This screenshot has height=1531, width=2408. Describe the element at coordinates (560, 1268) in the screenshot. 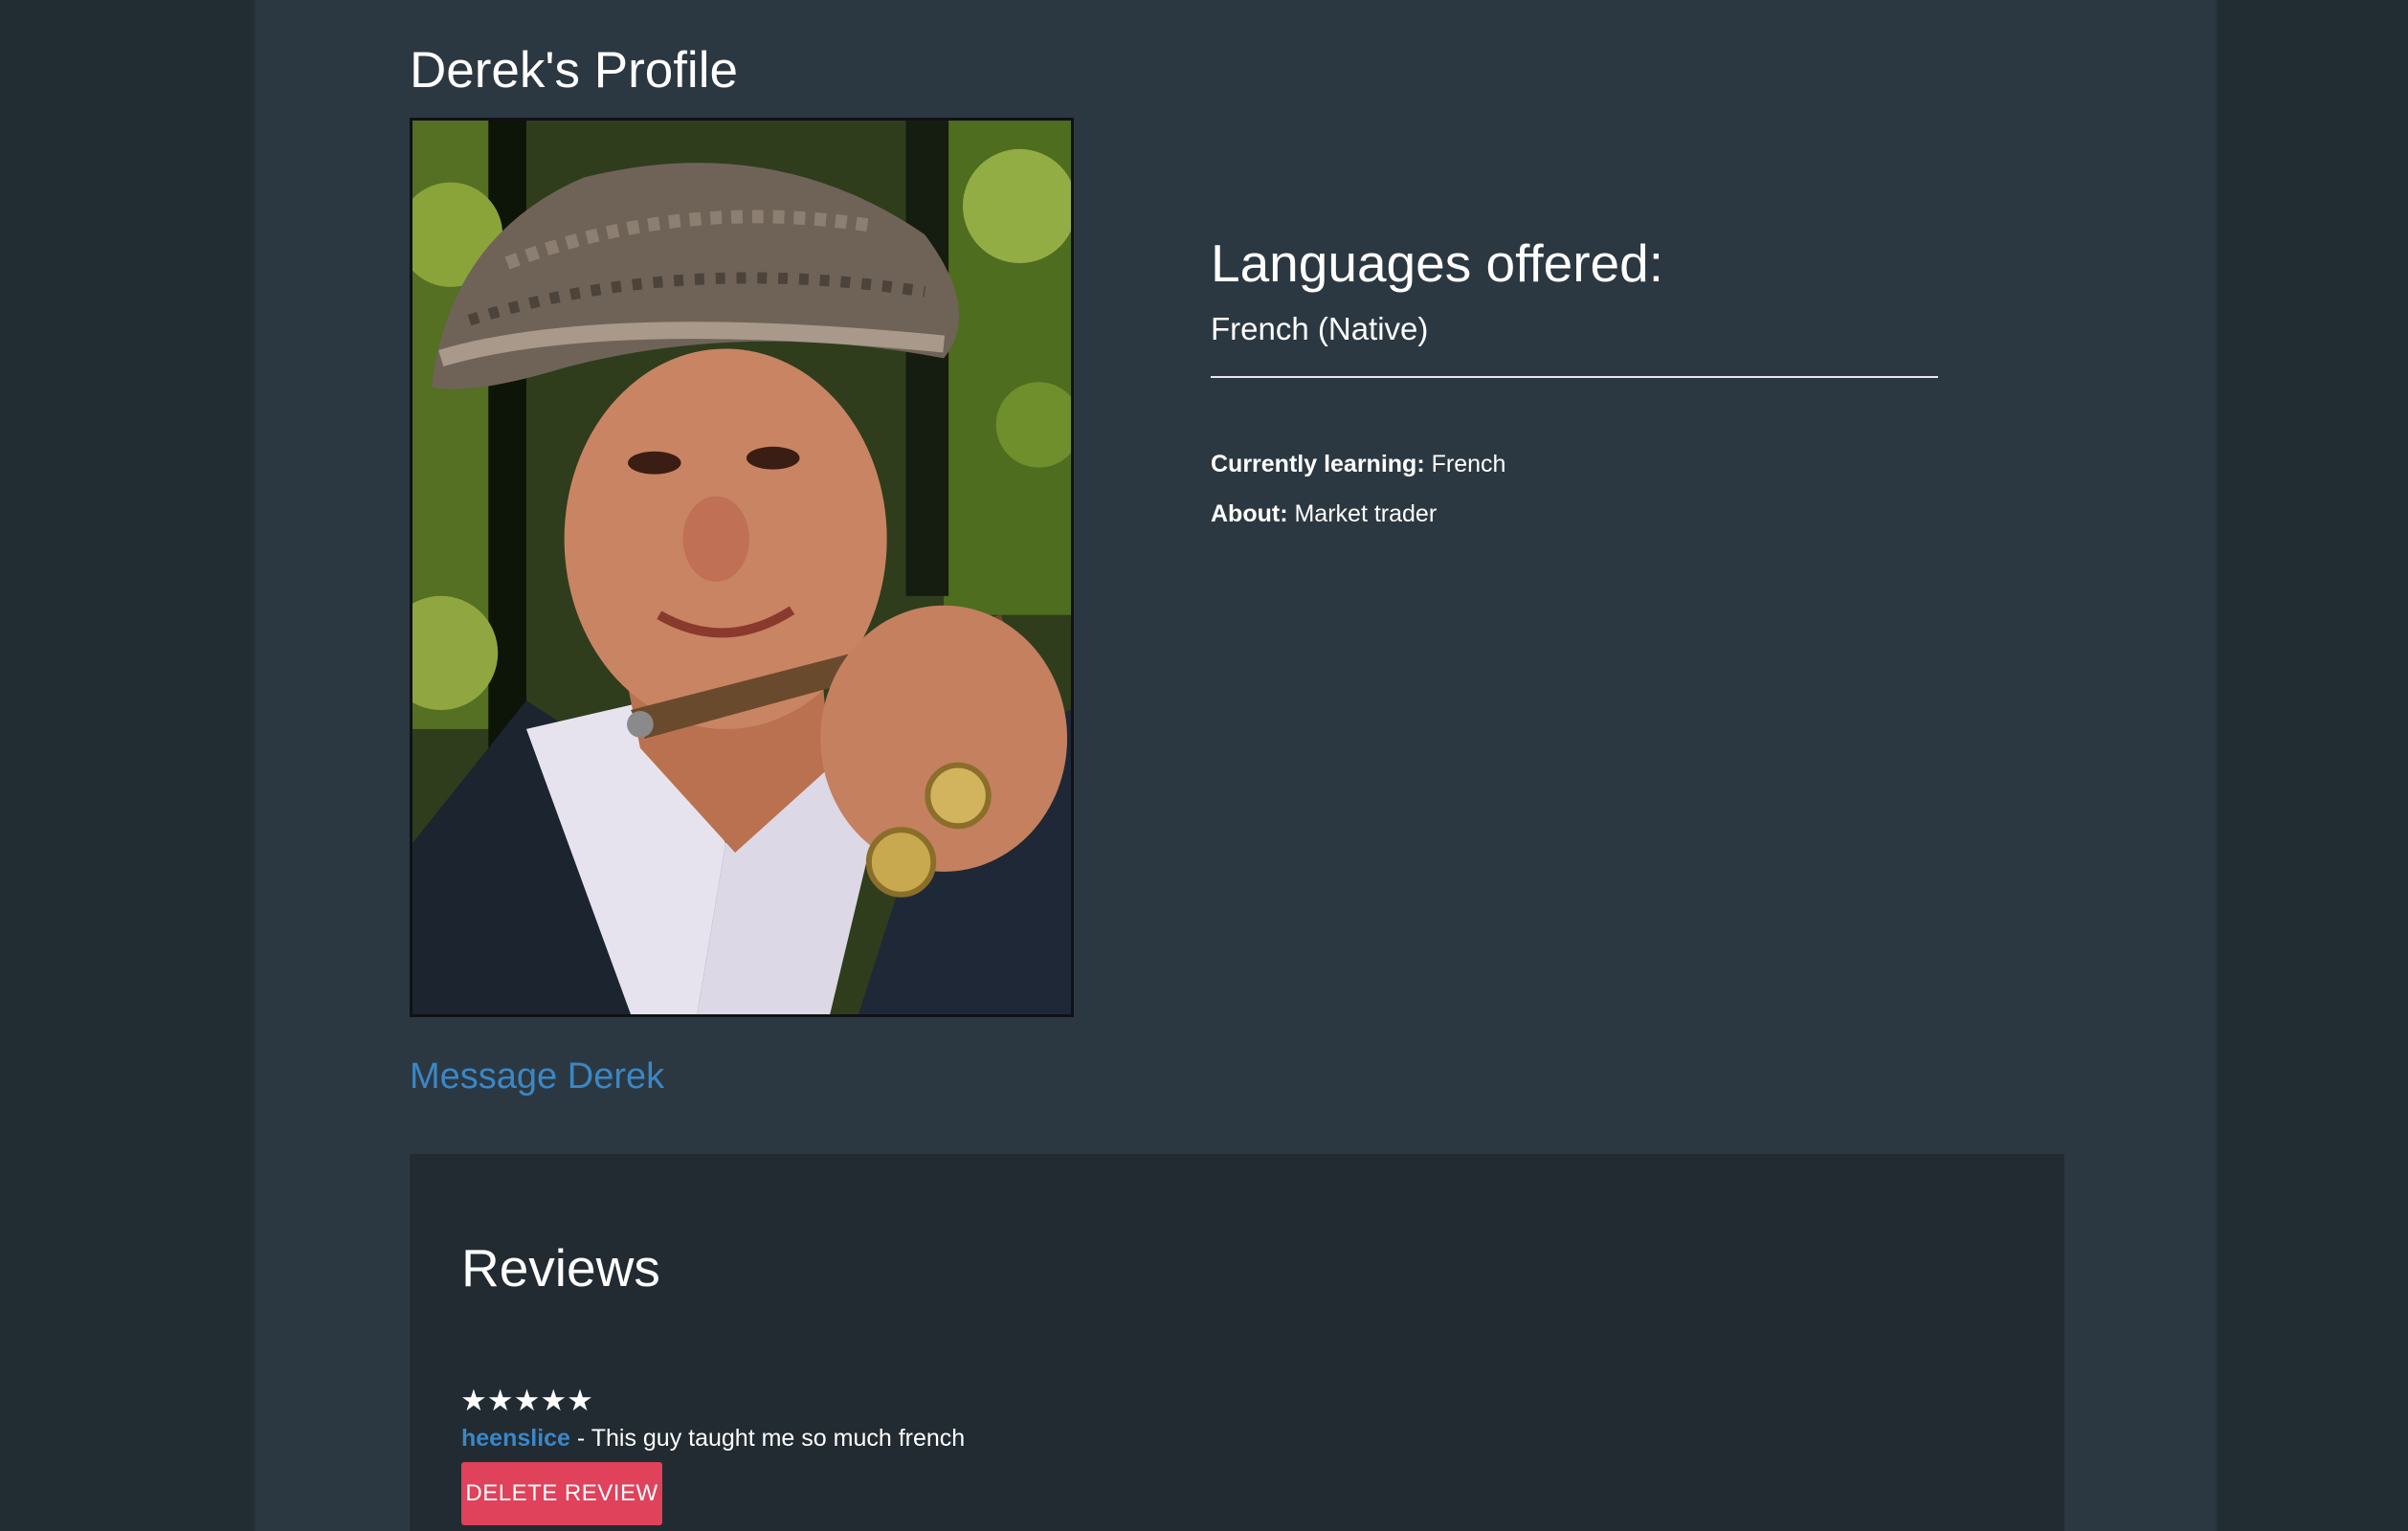

I see `reviews-heading: Reviews` at that location.